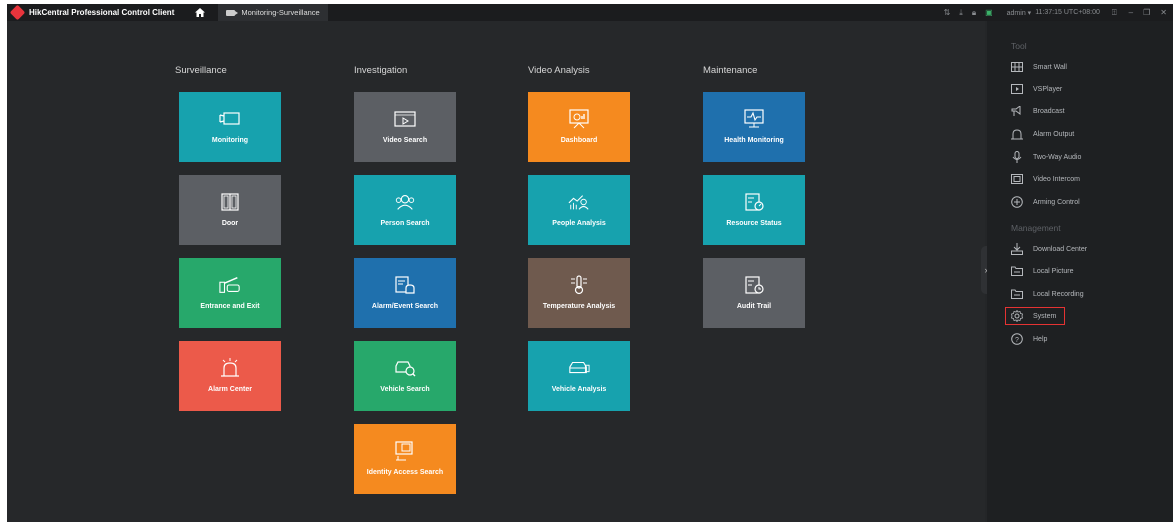 The width and height of the screenshot is (1176, 526). Describe the element at coordinates (559, 70) in the screenshot. I see `column-title-video-analysis: Video Analysis` at that location.